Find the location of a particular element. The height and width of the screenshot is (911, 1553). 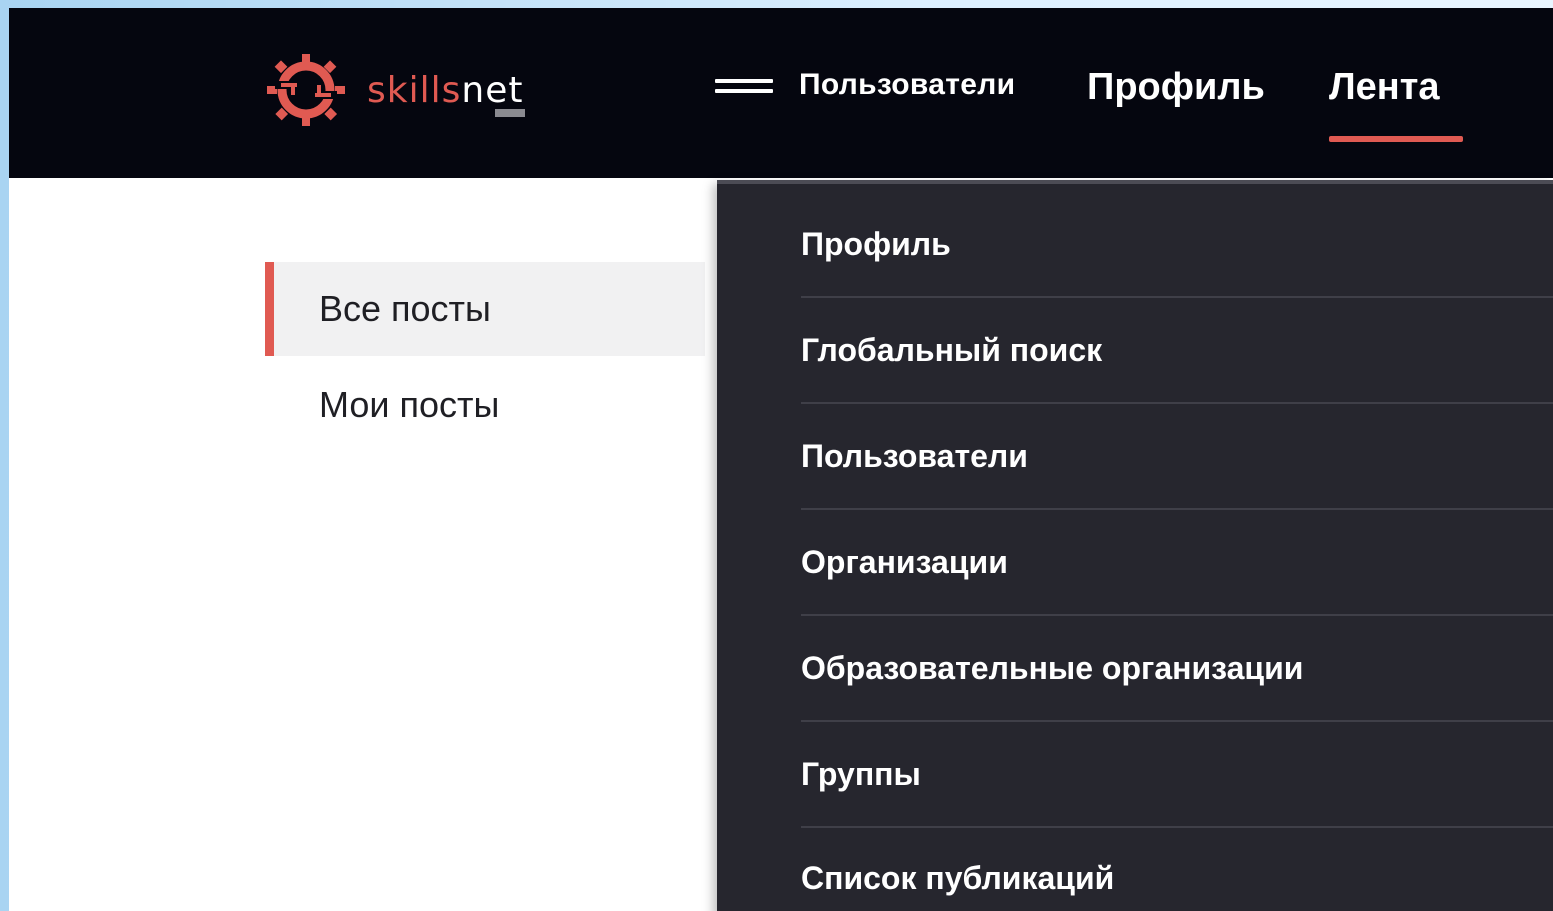

nav-link-profile: Профиль is located at coordinates (1176, 87).